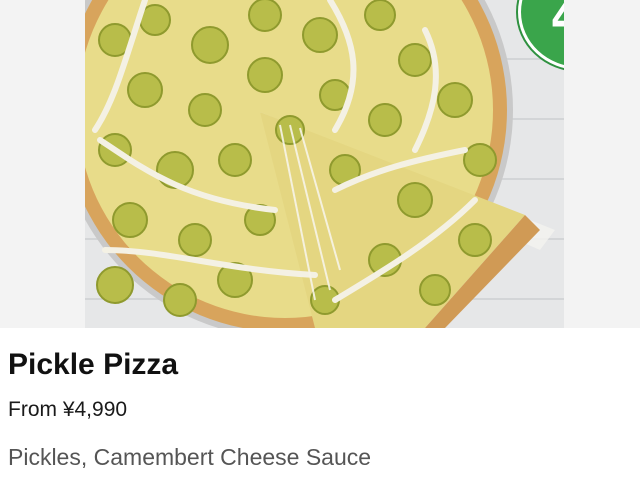 The height and width of the screenshot is (482, 640). Describe the element at coordinates (542, 19) in the screenshot. I see `size-value: 40` at that location.